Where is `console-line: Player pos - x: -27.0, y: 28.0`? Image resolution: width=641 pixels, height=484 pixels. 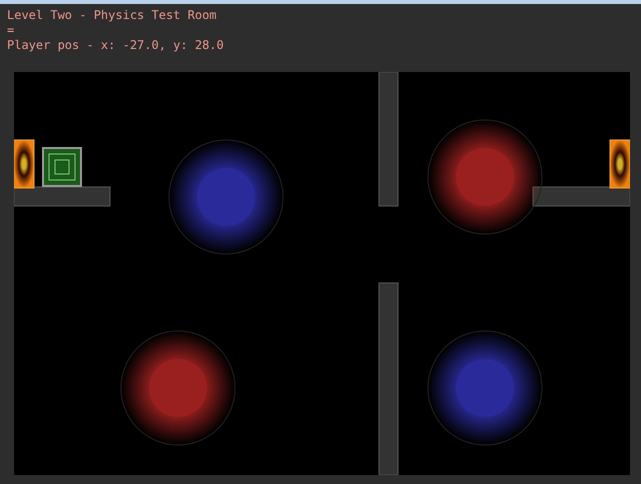
console-line: Player pos - x: -27.0, y: 28.0 is located at coordinates (116, 45).